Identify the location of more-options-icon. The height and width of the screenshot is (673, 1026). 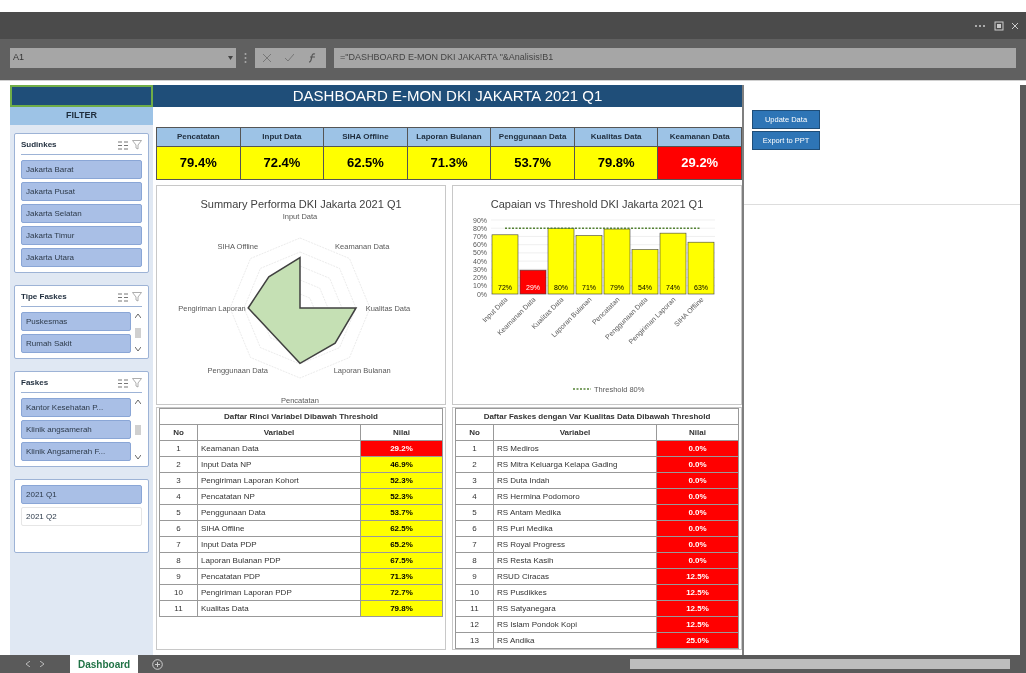
(980, 25).